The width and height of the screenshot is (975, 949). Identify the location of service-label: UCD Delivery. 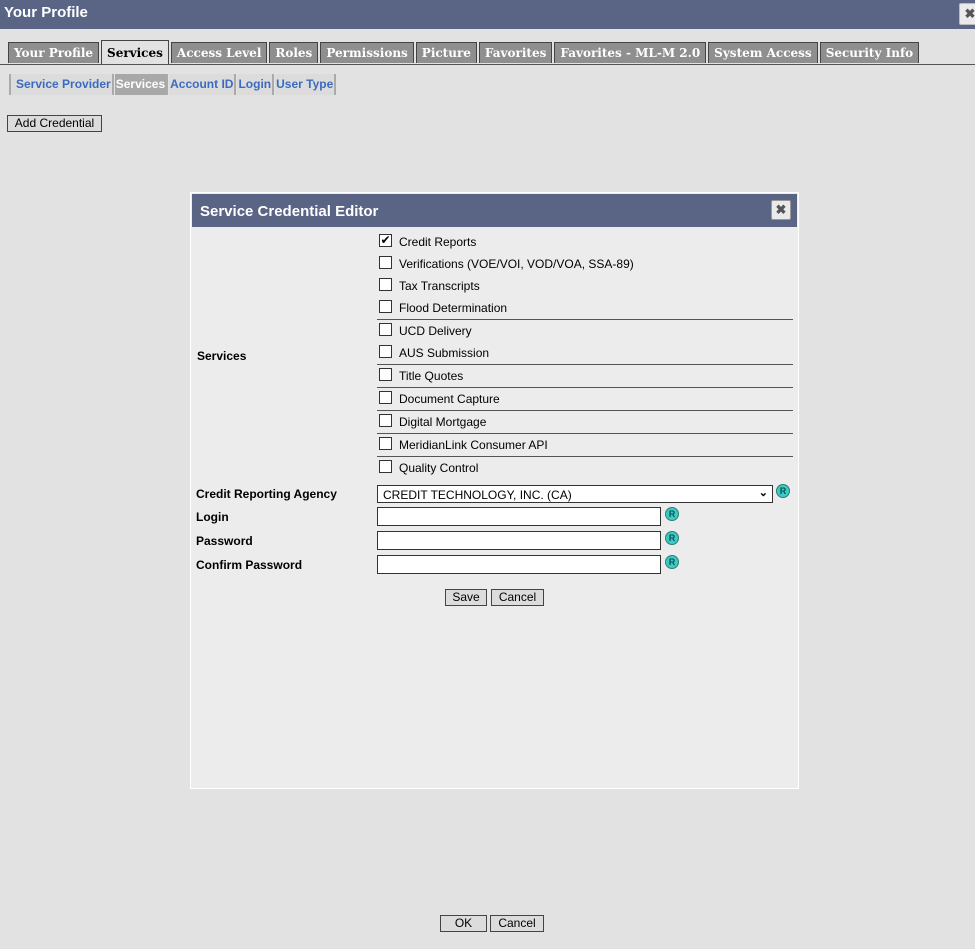
(435, 331).